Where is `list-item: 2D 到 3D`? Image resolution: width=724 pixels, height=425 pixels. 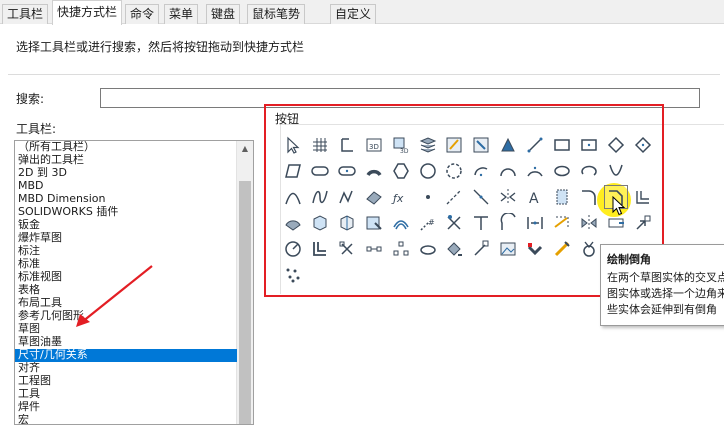
list-item: 2D 到 3D is located at coordinates (126, 173).